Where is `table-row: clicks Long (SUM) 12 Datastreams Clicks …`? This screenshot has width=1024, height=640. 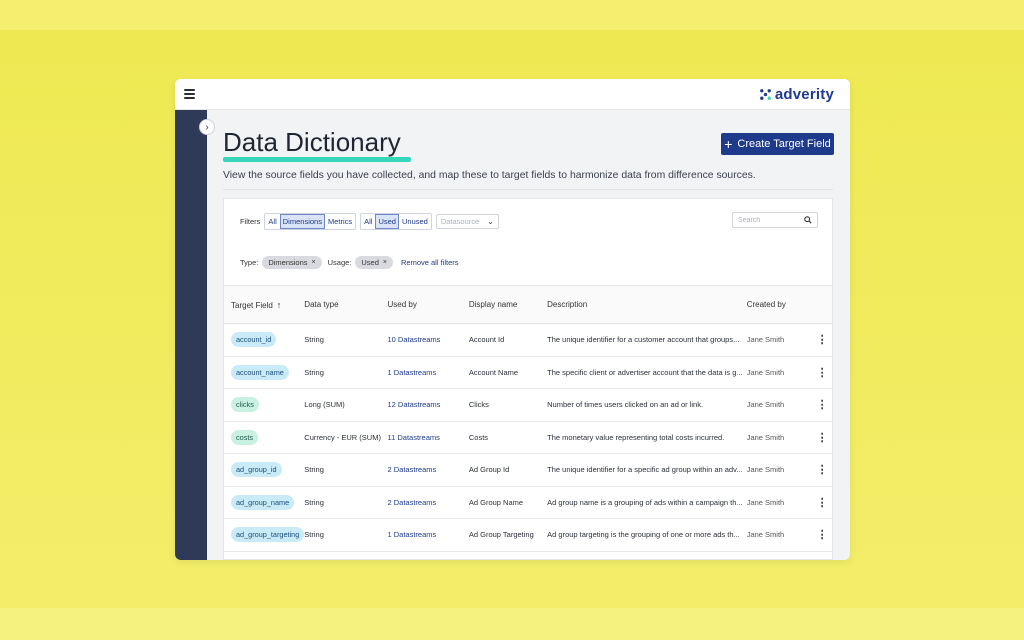
table-row: clicks Long (SUM) 12 Datastreams Clicks … is located at coordinates (528, 405).